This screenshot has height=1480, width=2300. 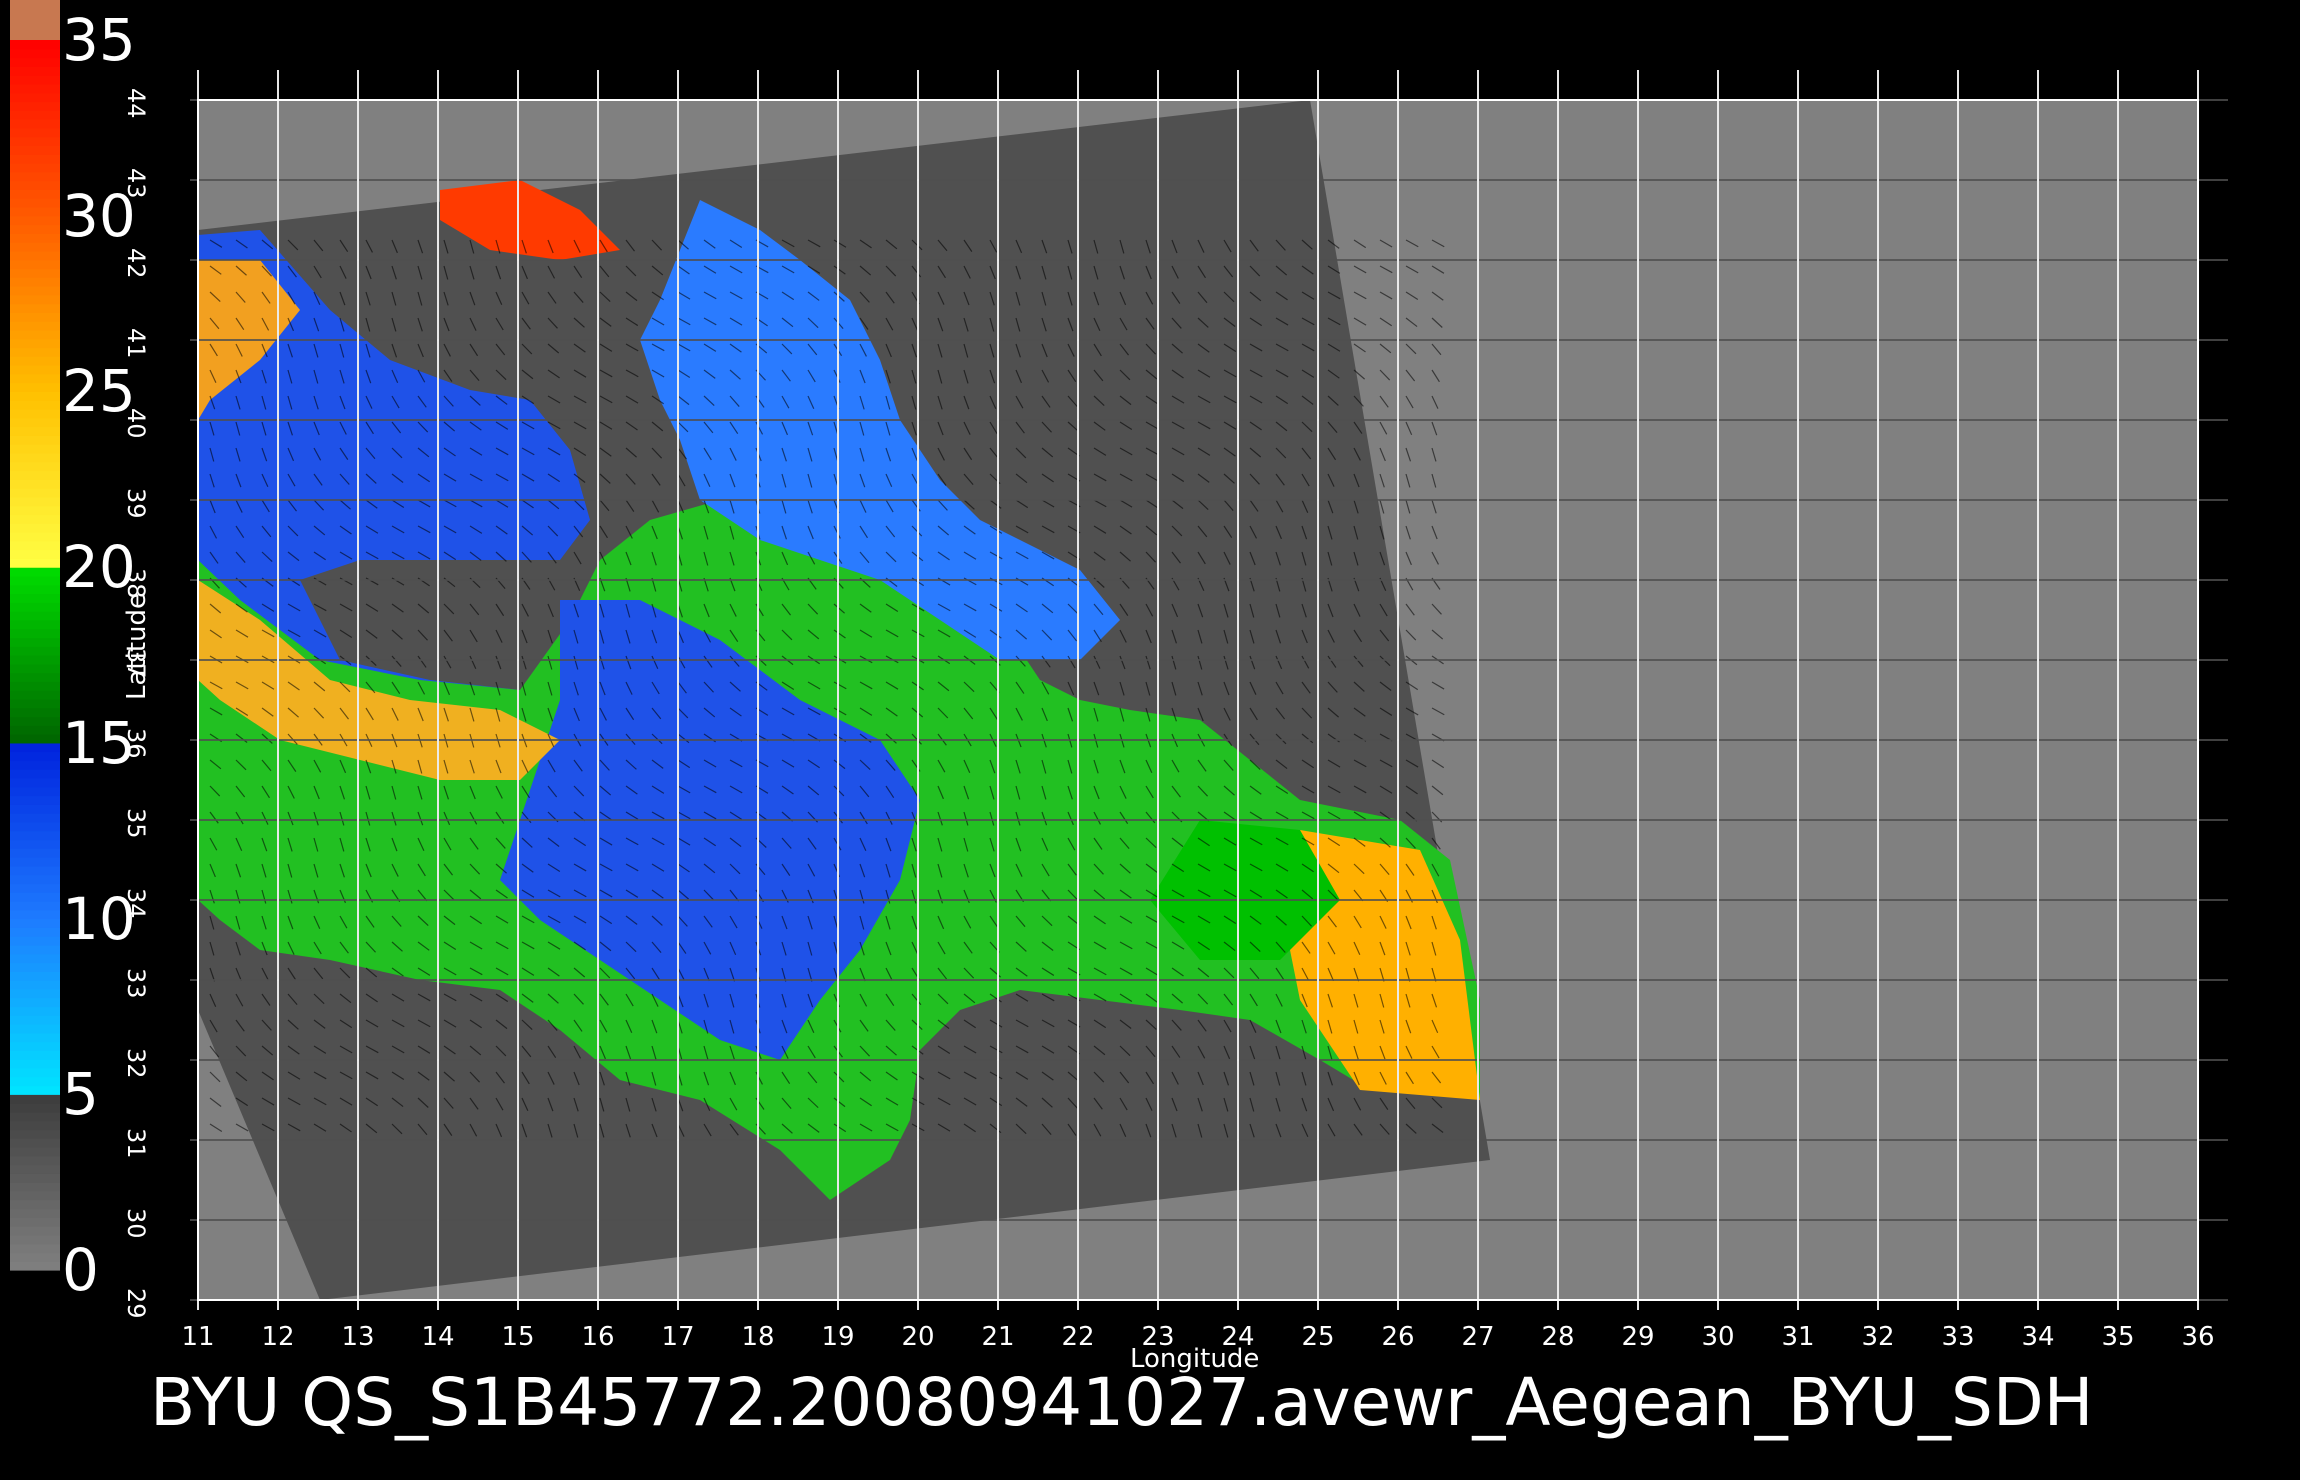 What do you see at coordinates (80, 1270) in the screenshot?
I see `colorbar-label: 0` at bounding box center [80, 1270].